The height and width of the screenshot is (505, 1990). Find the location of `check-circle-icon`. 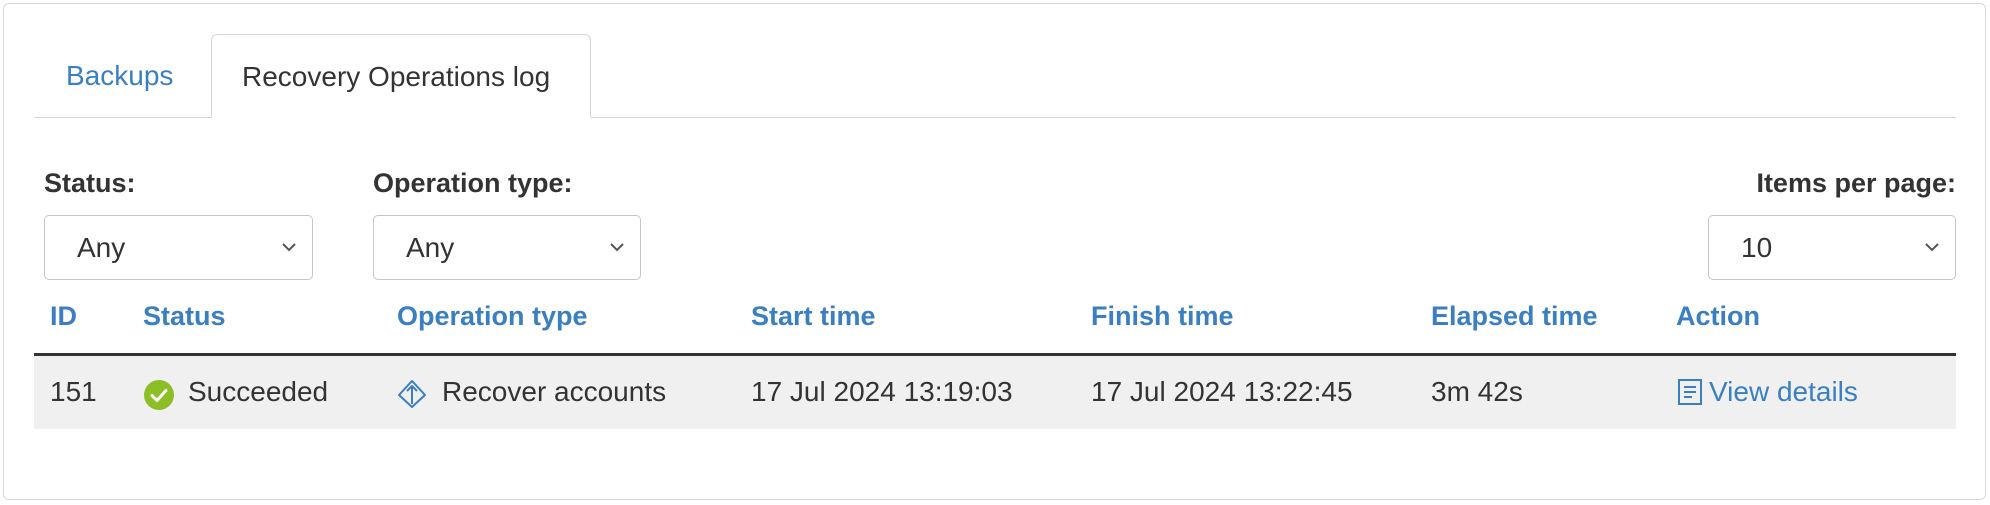

check-circle-icon is located at coordinates (159, 395).